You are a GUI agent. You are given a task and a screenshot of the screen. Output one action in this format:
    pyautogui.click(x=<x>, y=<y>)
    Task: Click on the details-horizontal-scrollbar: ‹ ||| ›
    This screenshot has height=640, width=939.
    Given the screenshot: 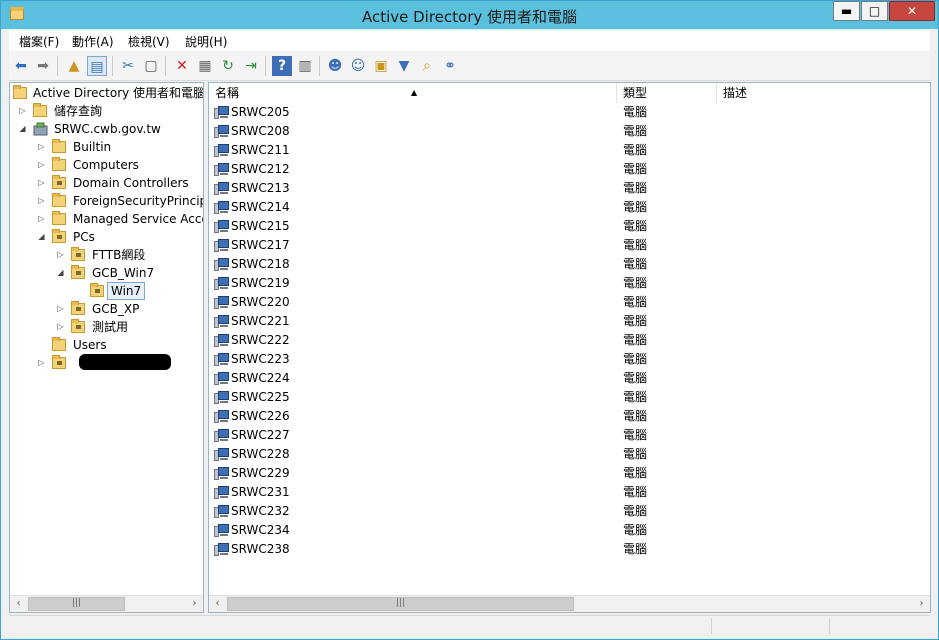 What is the action you would take?
    pyautogui.click(x=569, y=603)
    